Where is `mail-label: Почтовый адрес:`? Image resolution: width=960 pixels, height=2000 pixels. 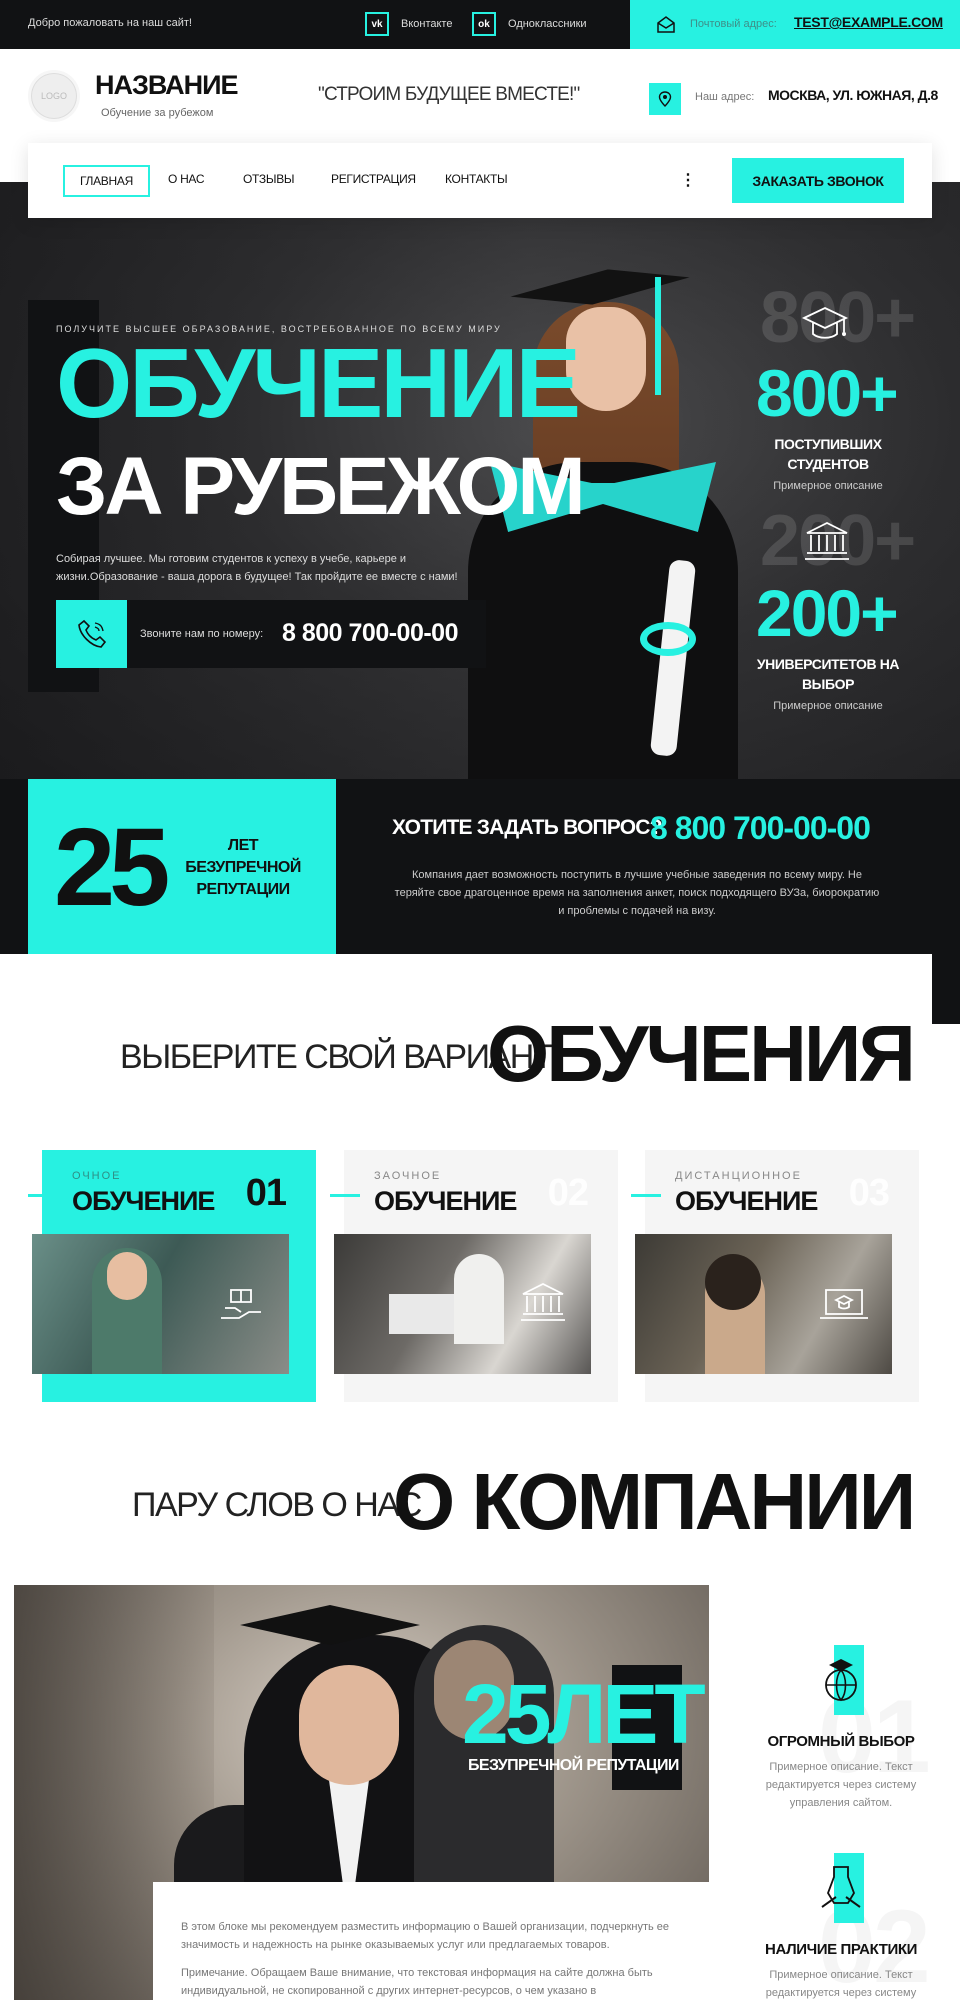 mail-label: Почтовый адрес: is located at coordinates (733, 24).